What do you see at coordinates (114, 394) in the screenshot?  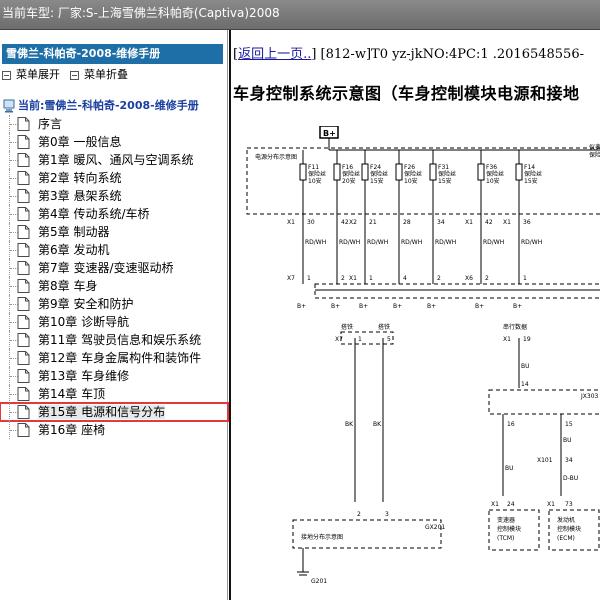 I see `tree-item-chapter: 第14章 车顶` at bounding box center [114, 394].